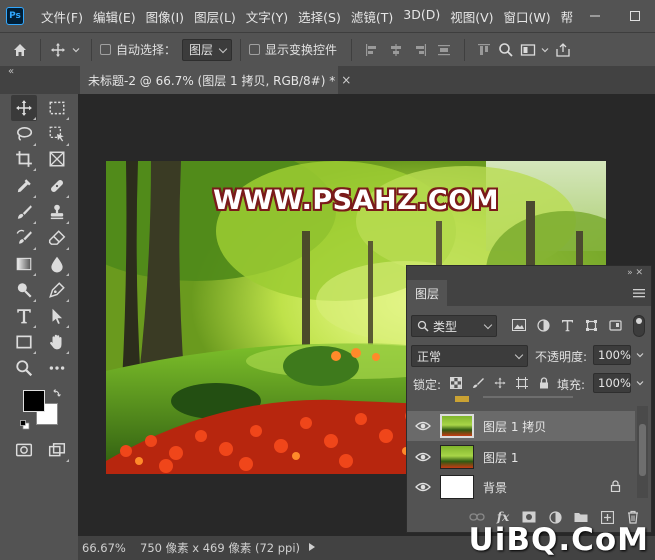 The height and width of the screenshot is (560, 655). What do you see at coordinates (372, 16) in the screenshot?
I see `menu-filter: 滤镜(T)` at bounding box center [372, 16].